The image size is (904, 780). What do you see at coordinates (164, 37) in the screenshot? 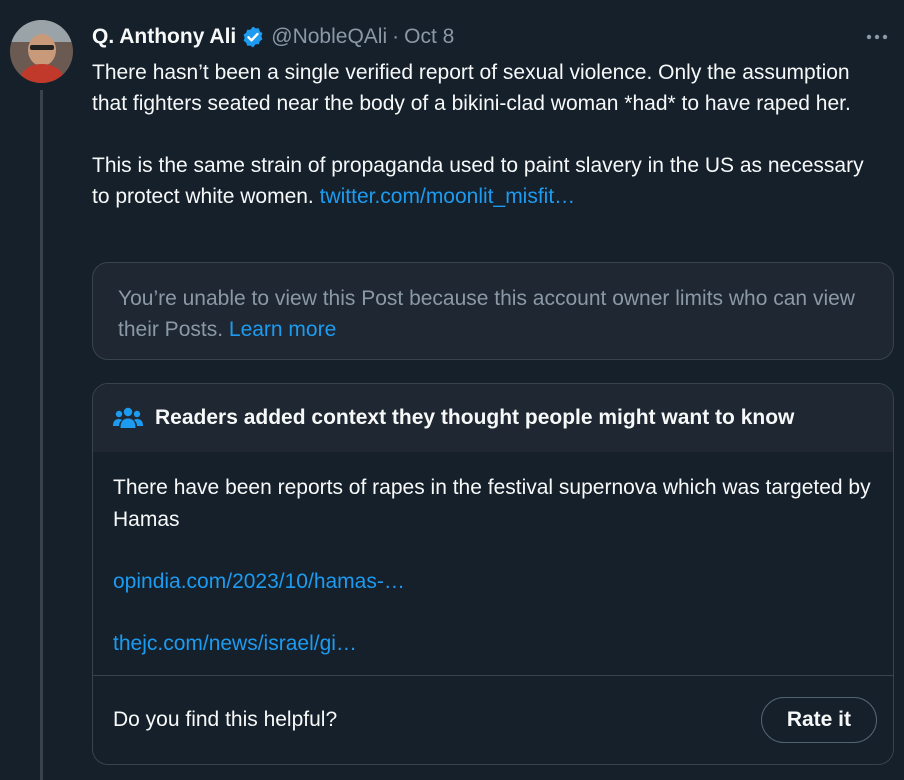
I see `author-name: Q. Anthony Ali` at bounding box center [164, 37].